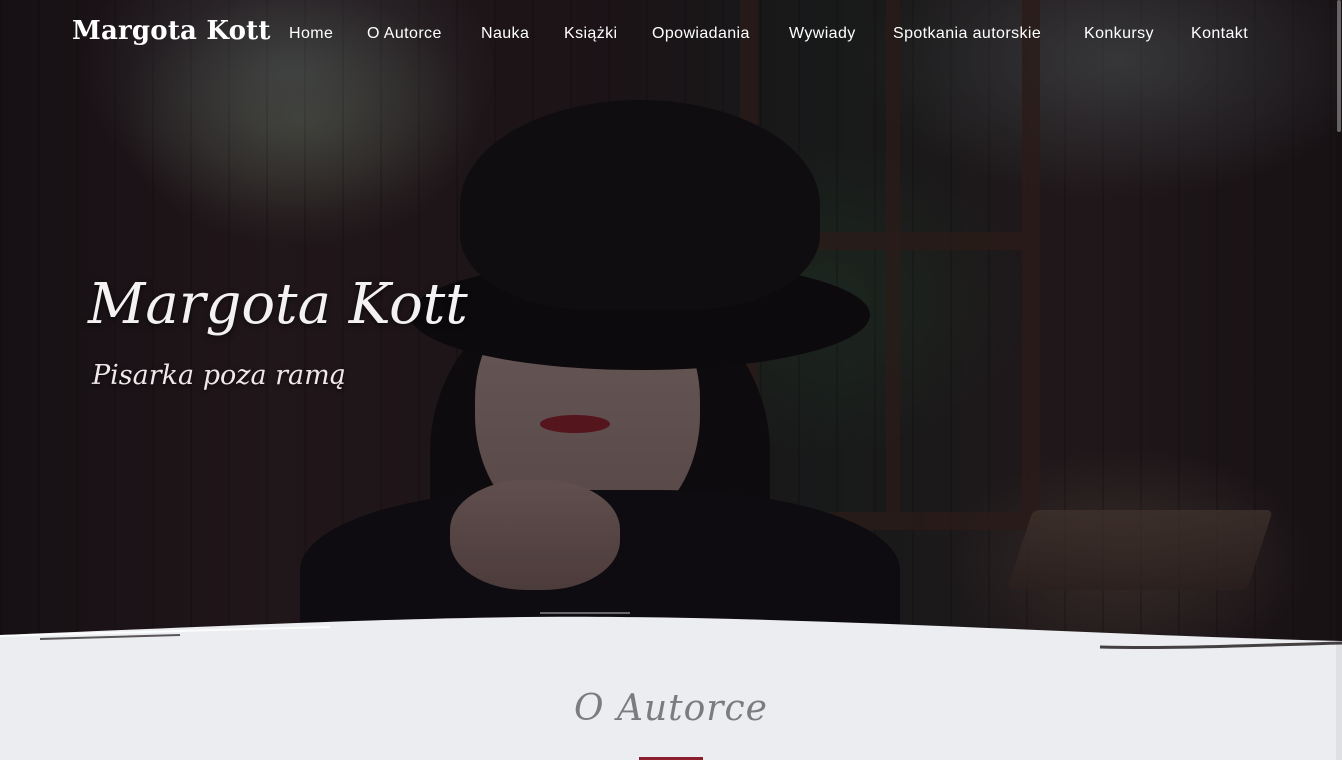 The height and width of the screenshot is (760, 1342). I want to click on hero-title: Margota Kott, so click(278, 304).